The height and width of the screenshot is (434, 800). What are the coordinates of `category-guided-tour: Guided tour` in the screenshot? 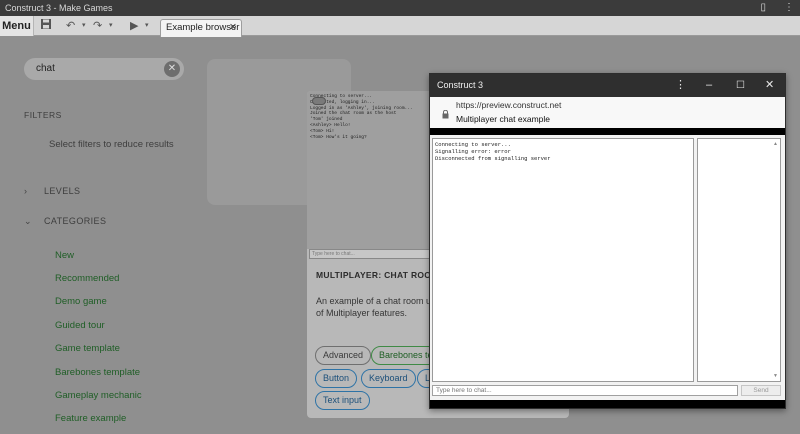 It's located at (80, 325).